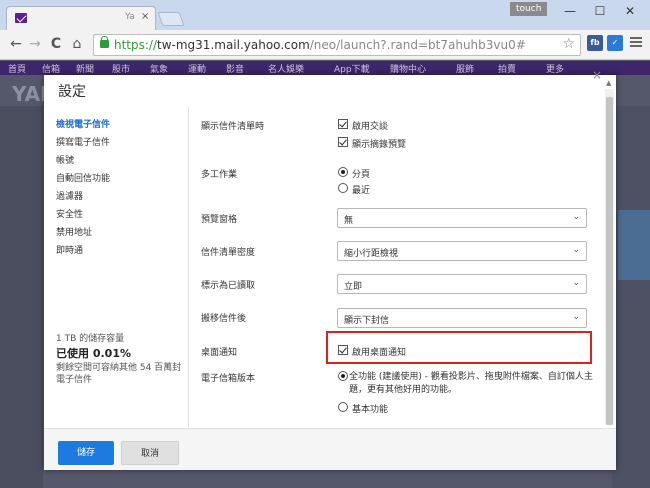 The height and width of the screenshot is (488, 650). What do you see at coordinates (636, 43) in the screenshot?
I see `chrome-menu-icon` at bounding box center [636, 43].